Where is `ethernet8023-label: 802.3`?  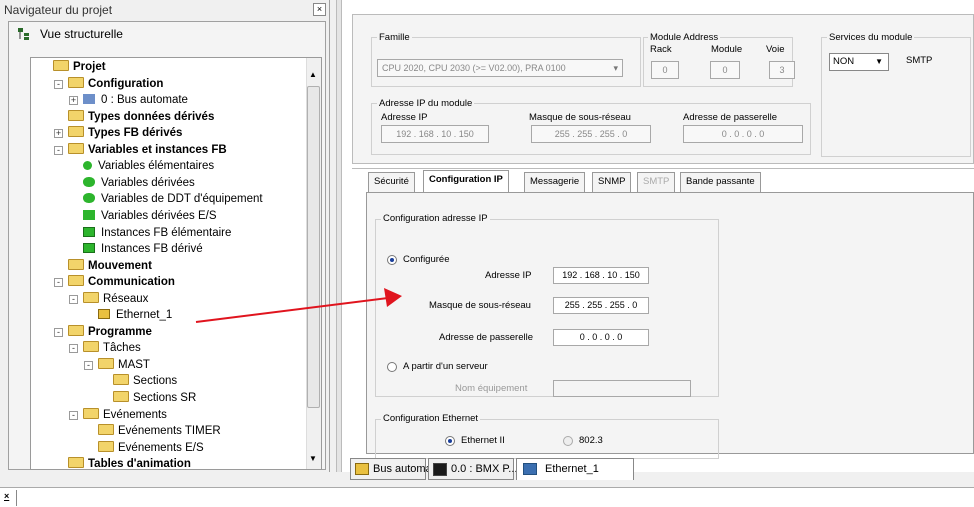 ethernet8023-label: 802.3 is located at coordinates (591, 440).